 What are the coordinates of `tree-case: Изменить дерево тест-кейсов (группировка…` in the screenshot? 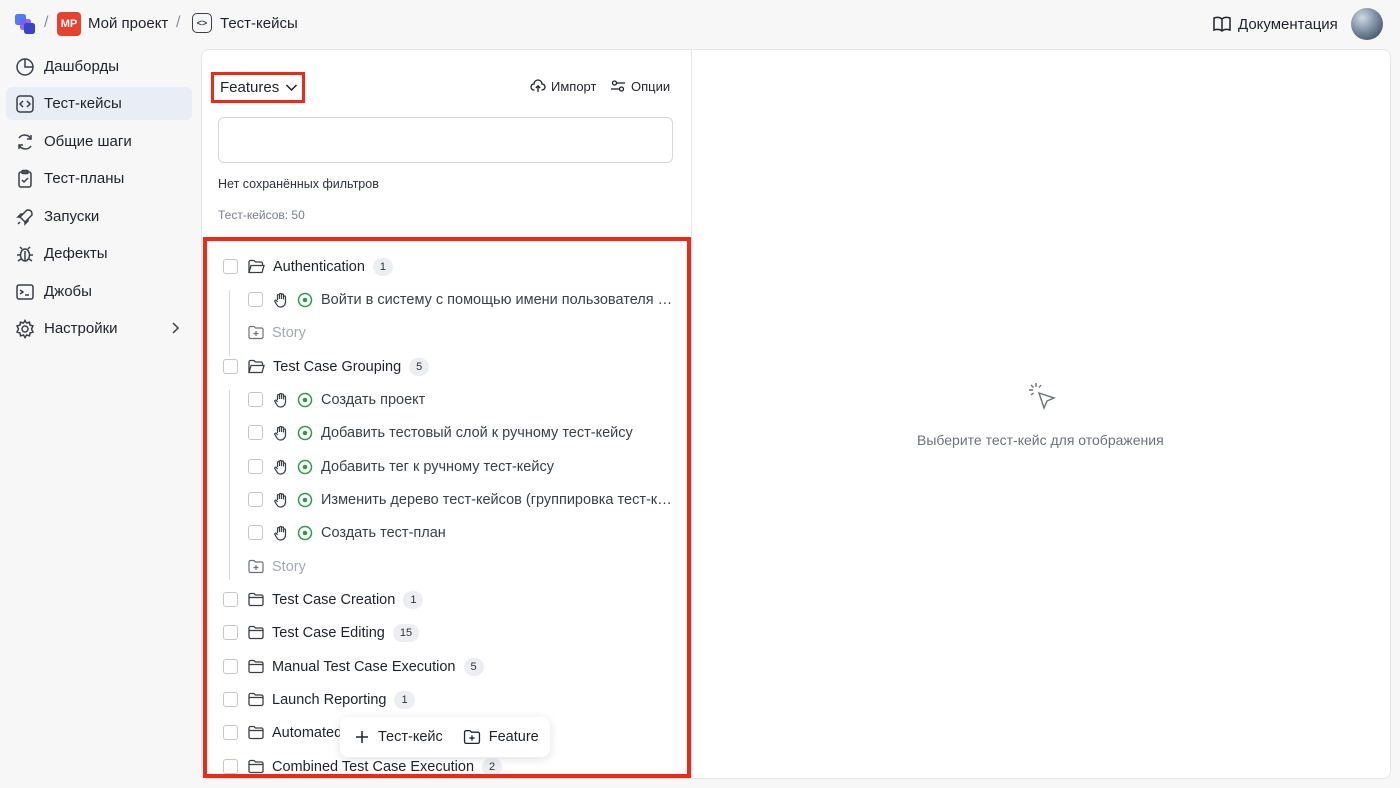 It's located at (447, 499).